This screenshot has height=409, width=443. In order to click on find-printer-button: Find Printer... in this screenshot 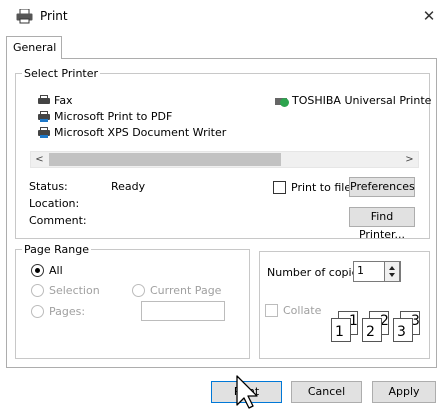, I will do `click(382, 224)`.